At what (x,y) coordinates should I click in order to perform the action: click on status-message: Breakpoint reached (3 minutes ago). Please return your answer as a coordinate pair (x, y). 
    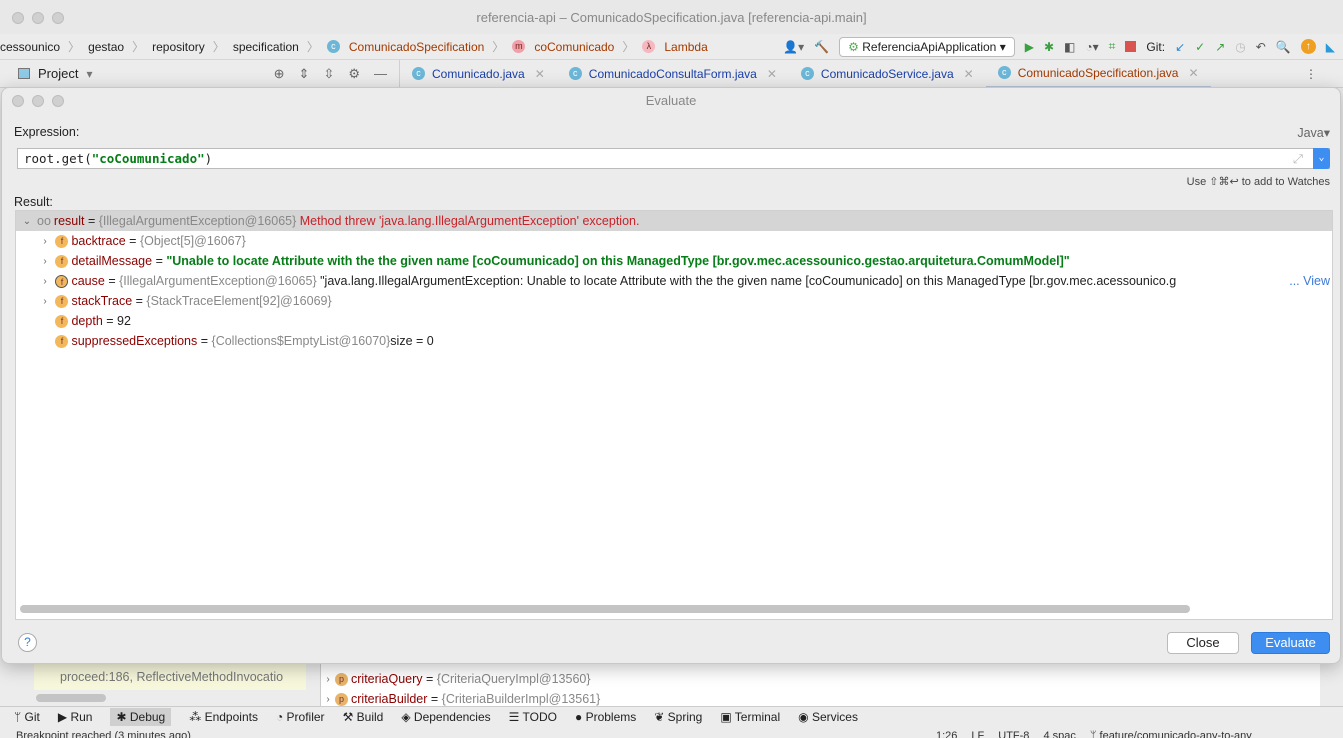
    Looking at the image, I should click on (103, 734).